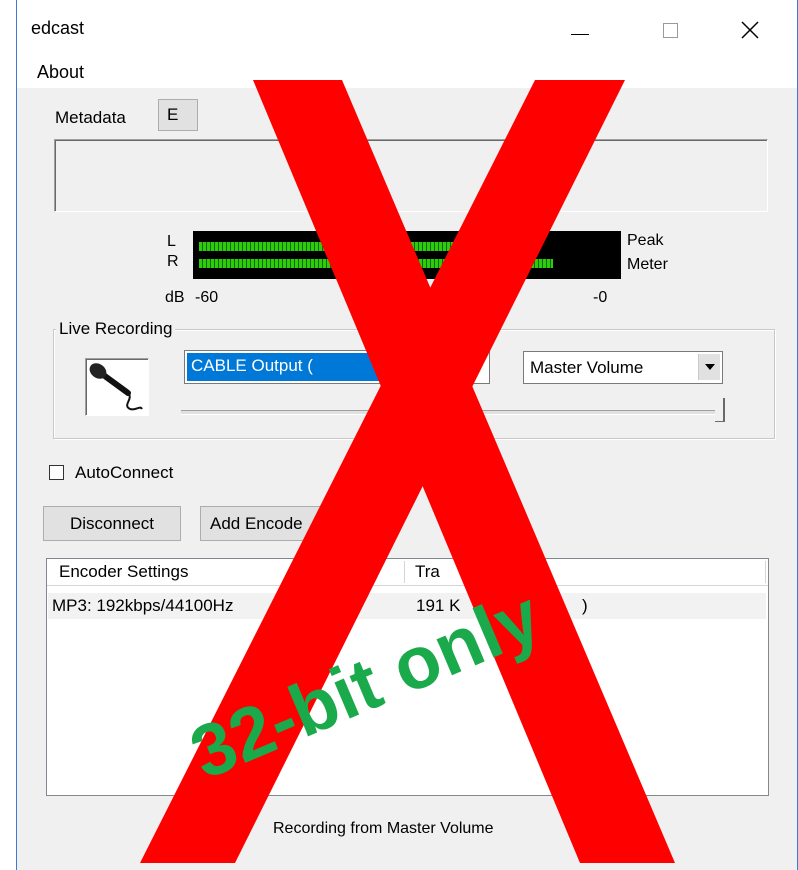 Image resolution: width=798 pixels, height=870 pixels. I want to click on mixer-select-value: Master Volume, so click(587, 367).